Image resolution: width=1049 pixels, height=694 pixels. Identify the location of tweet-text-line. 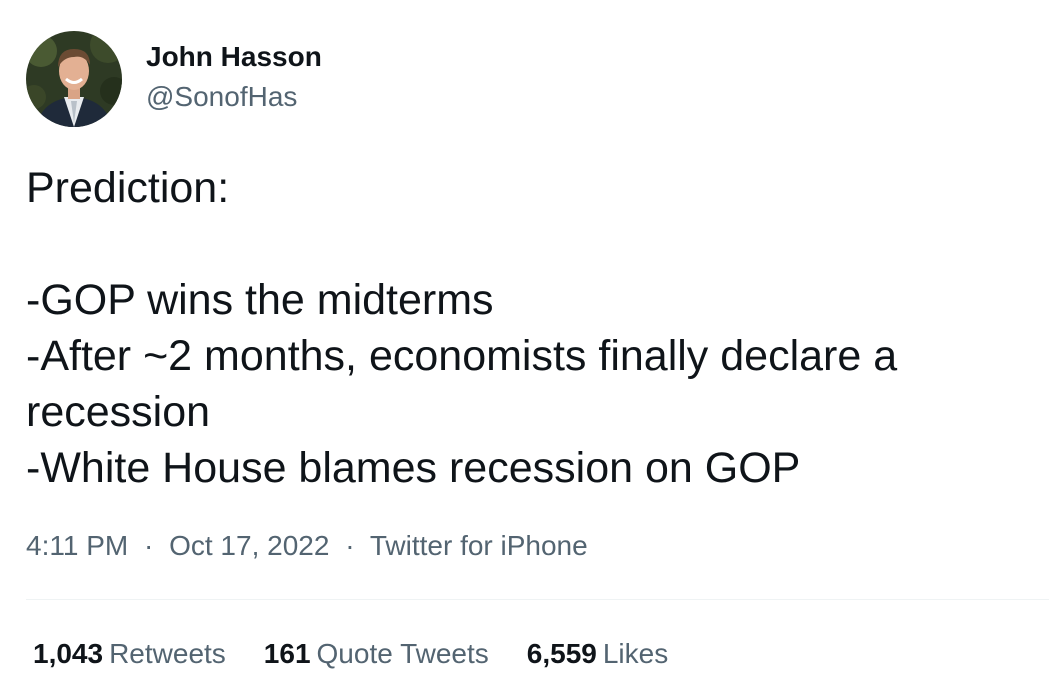
(526, 244).